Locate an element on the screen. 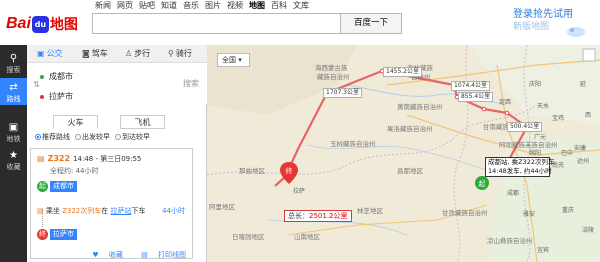 The width and height of the screenshot is (600, 262). step-suffix: 下车 is located at coordinates (138, 211).